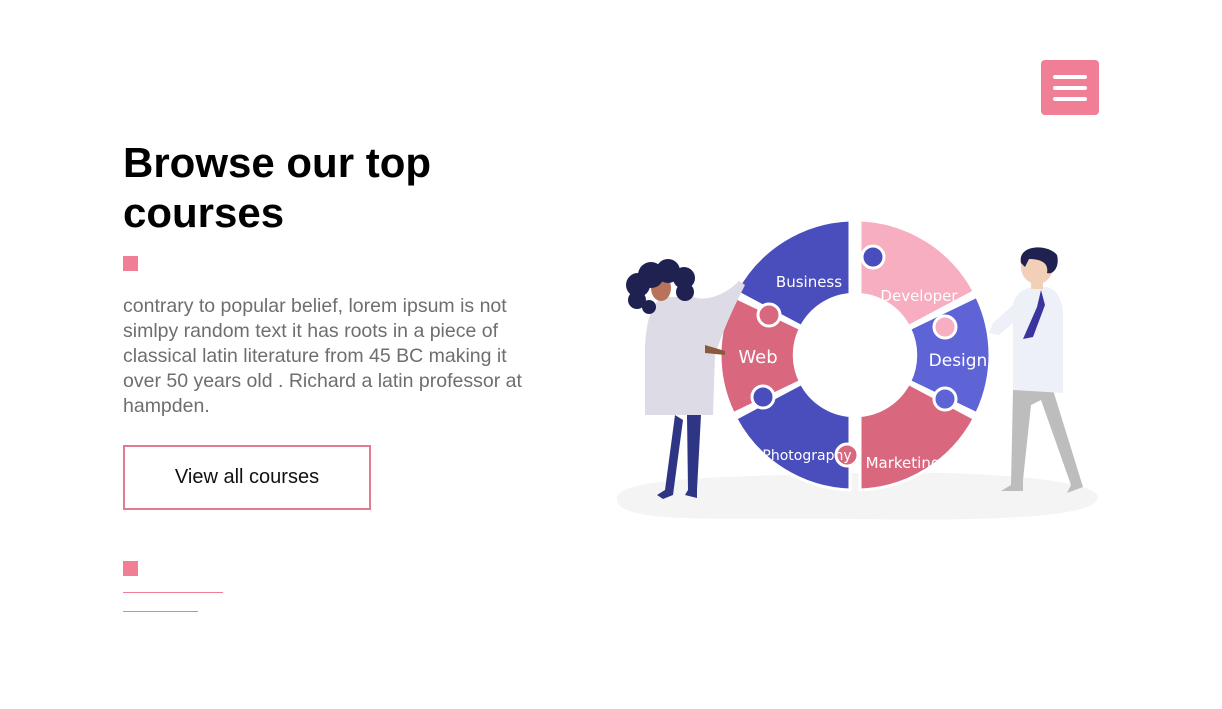  I want to click on segment-label-web: Web, so click(757, 357).